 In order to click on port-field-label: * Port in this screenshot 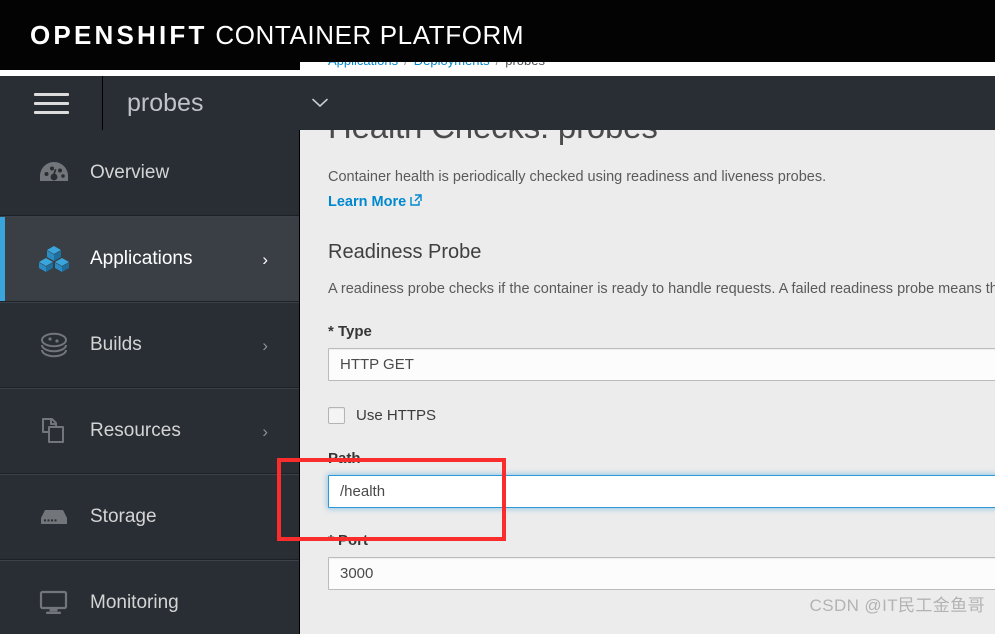, I will do `click(348, 540)`.